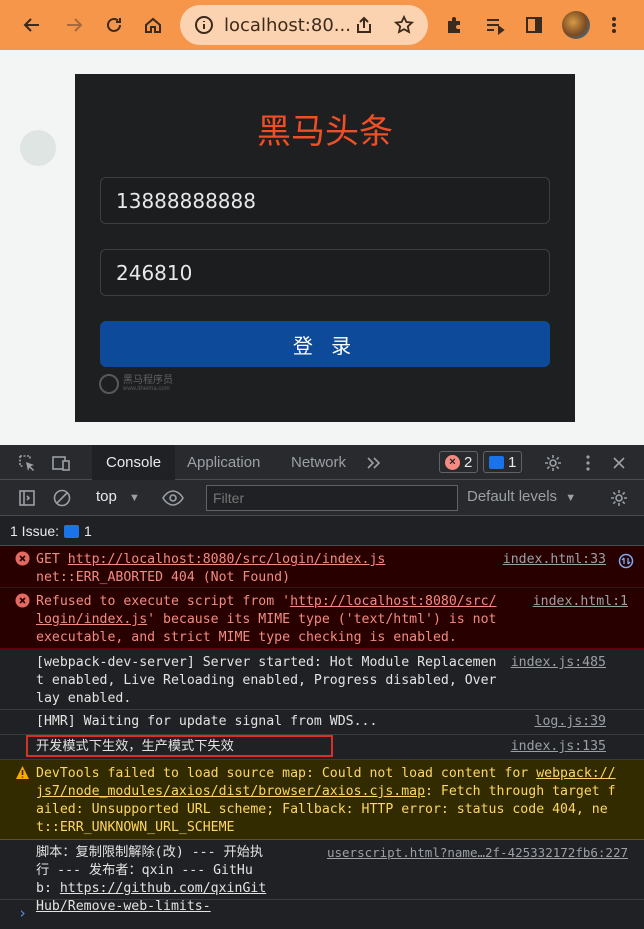 The width and height of the screenshot is (644, 929). I want to click on live-expression-button, so click(173, 498).